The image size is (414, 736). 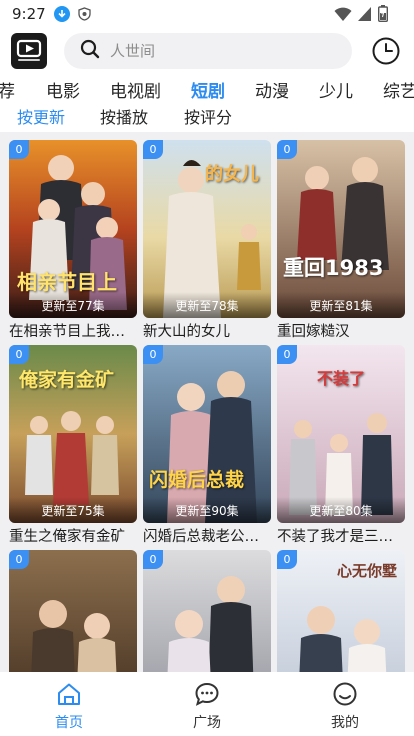 What do you see at coordinates (341, 378) in the screenshot?
I see `poster-text: 不装了` at bounding box center [341, 378].